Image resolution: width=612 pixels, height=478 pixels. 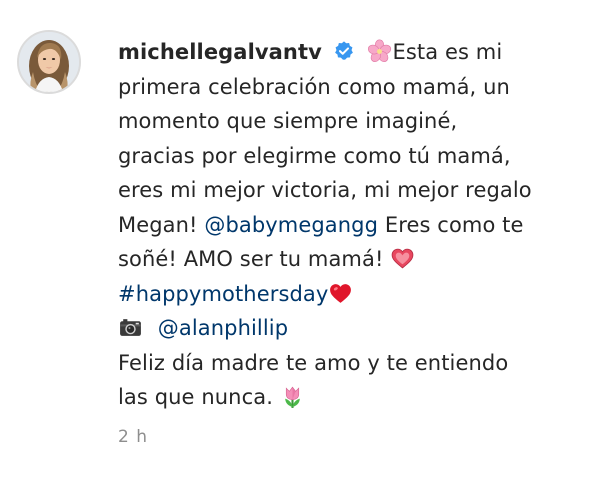 What do you see at coordinates (402, 258) in the screenshot?
I see `heart-icon` at bounding box center [402, 258].